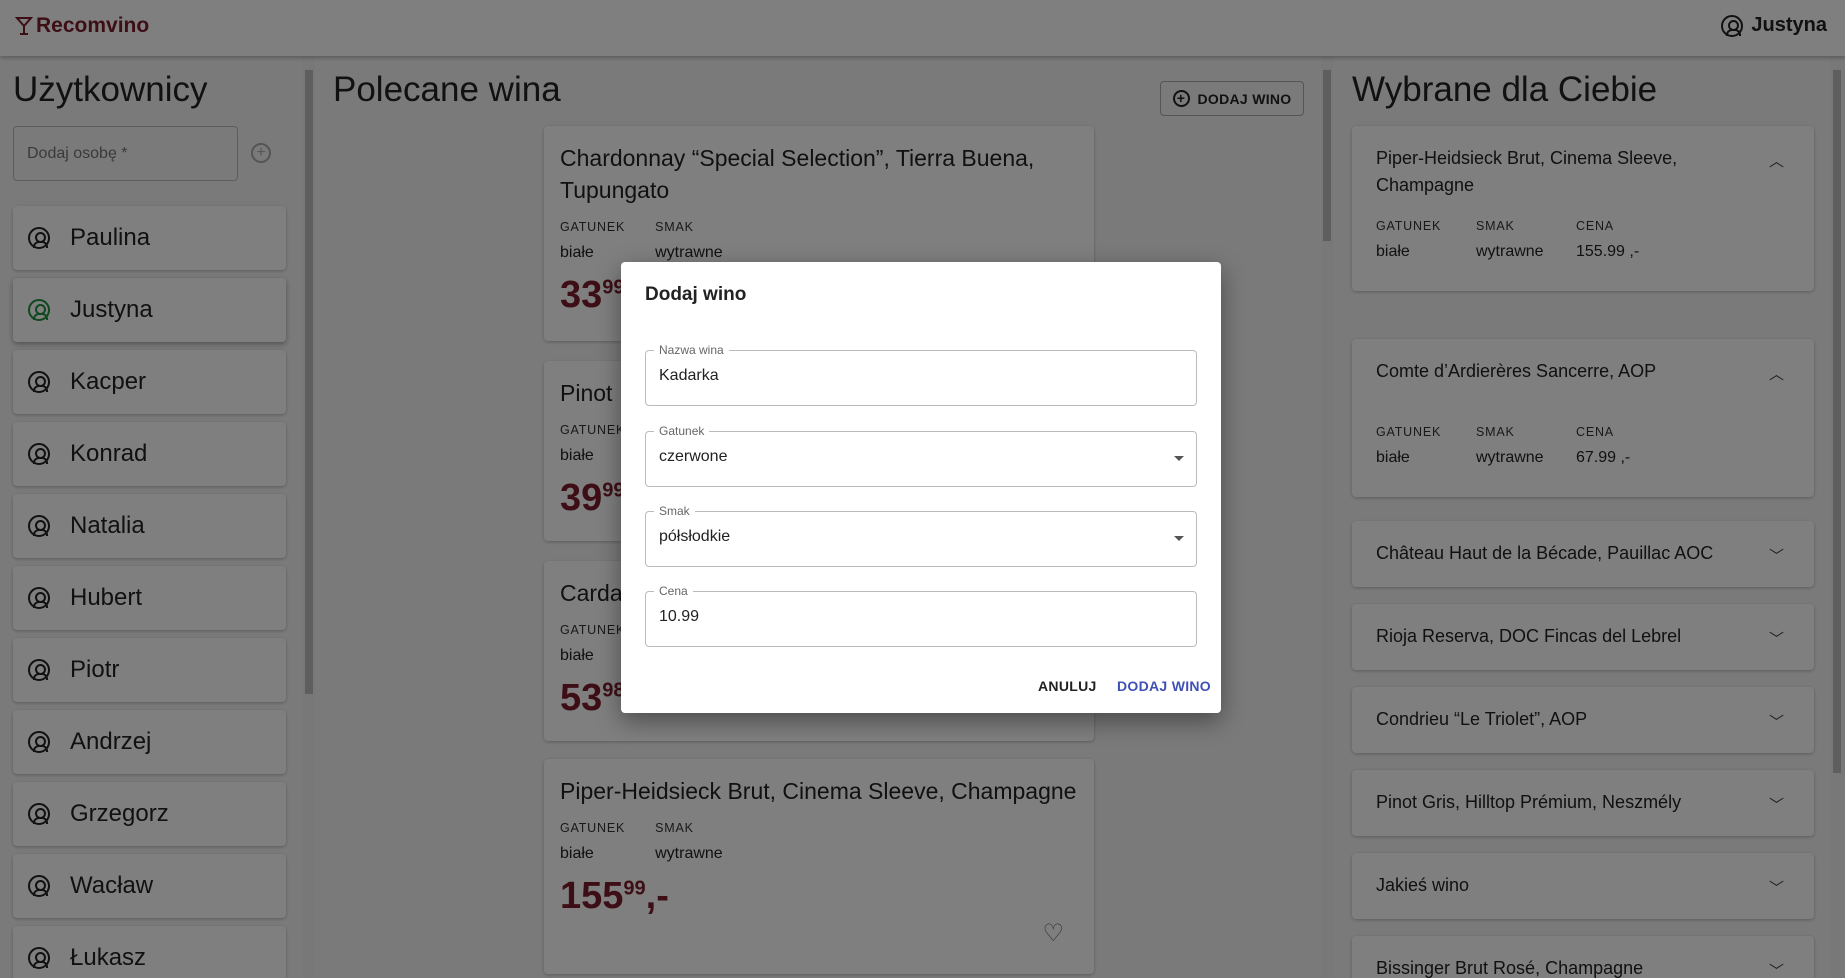 This screenshot has width=1845, height=978. What do you see at coordinates (1067, 686) in the screenshot?
I see `cancel-button: ANULUJ` at bounding box center [1067, 686].